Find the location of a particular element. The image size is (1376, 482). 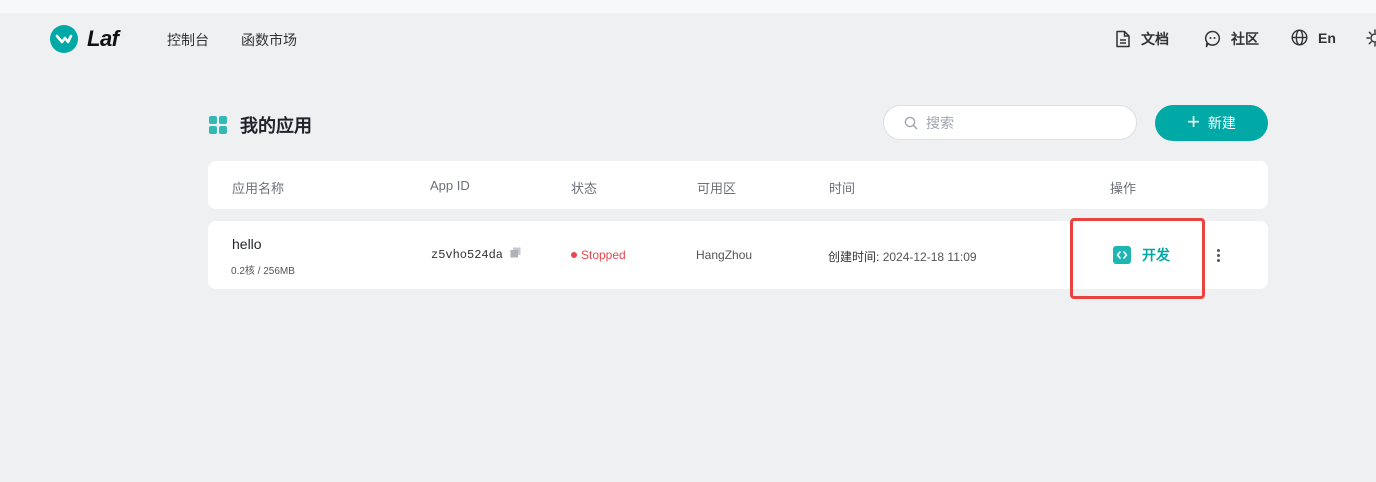

develop-button: 开发 is located at coordinates (1141, 255).